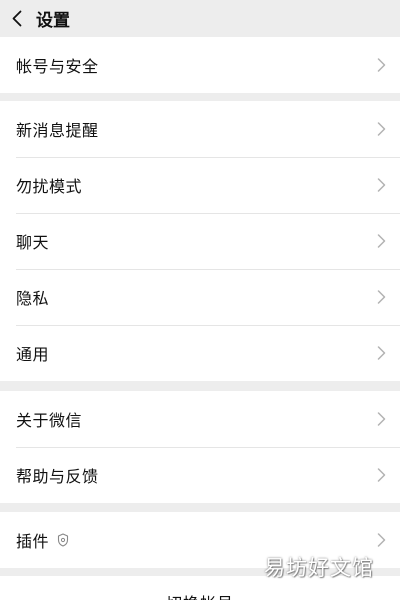 This screenshot has height=600, width=400. What do you see at coordinates (200, 419) in the screenshot?
I see `settings-item-about-wechat: 关于微信` at bounding box center [200, 419].